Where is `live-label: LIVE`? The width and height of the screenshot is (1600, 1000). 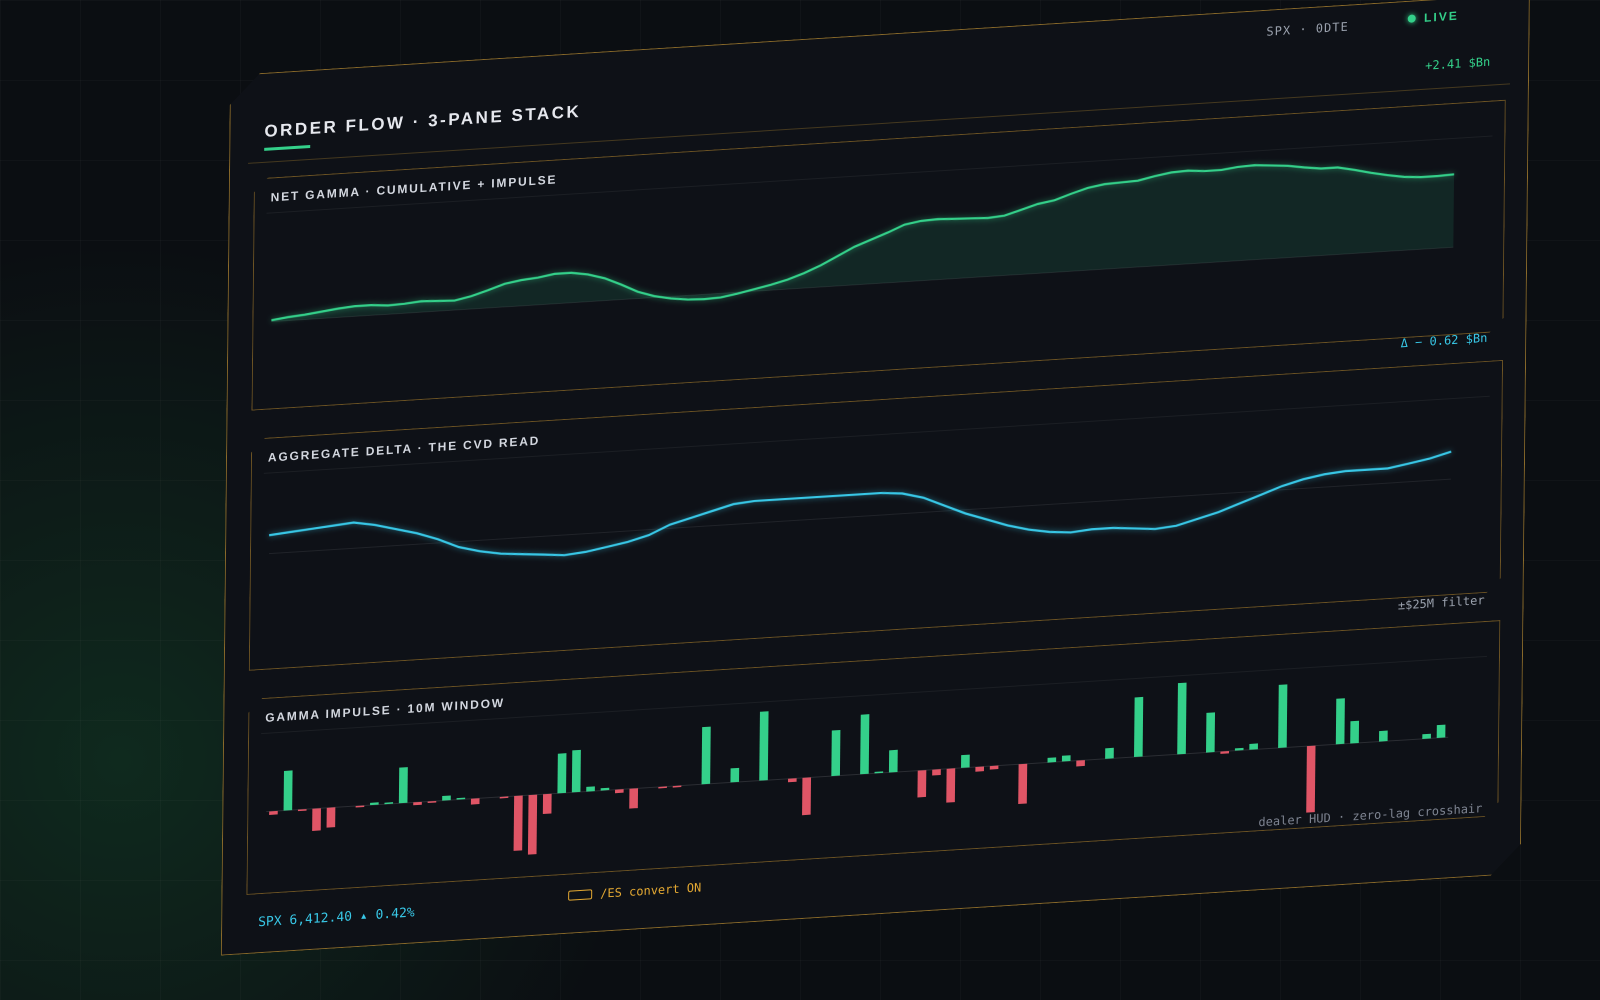
live-label: LIVE is located at coordinates (1441, 16).